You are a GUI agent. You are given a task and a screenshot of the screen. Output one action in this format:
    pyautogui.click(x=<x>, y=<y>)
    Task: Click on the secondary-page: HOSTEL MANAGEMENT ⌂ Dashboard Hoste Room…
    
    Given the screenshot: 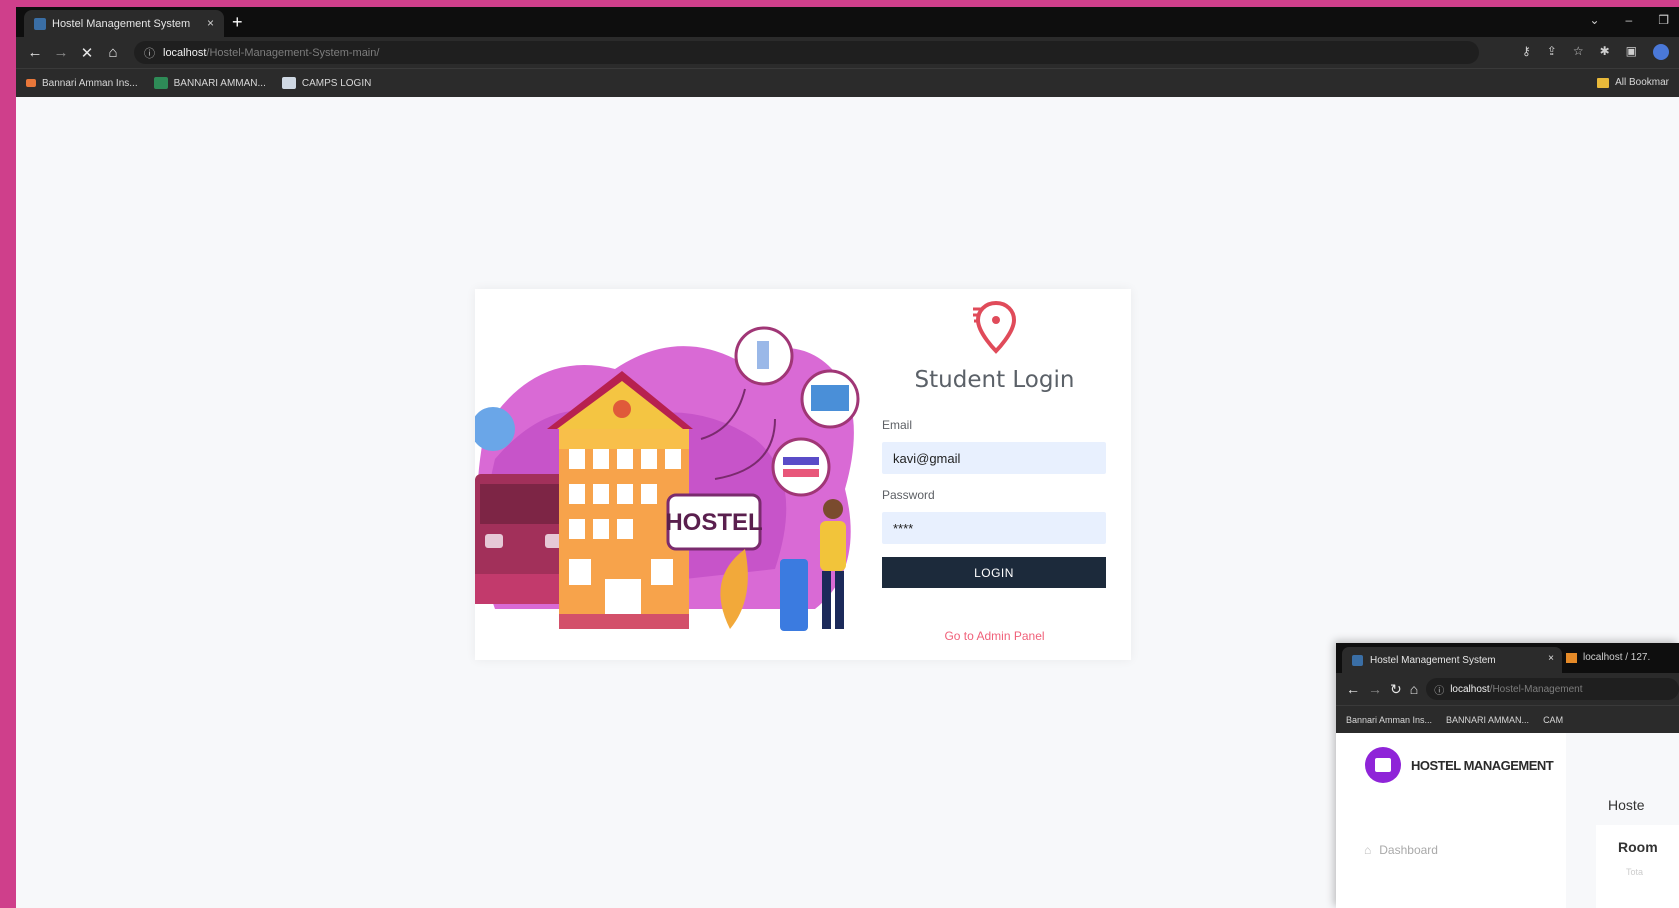 What is the action you would take?
    pyautogui.click(x=1507, y=820)
    